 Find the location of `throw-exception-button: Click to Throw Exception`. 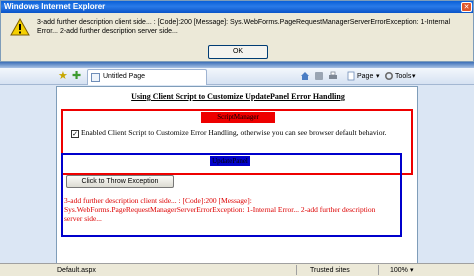

throw-exception-button: Click to Throw Exception is located at coordinates (120, 181).